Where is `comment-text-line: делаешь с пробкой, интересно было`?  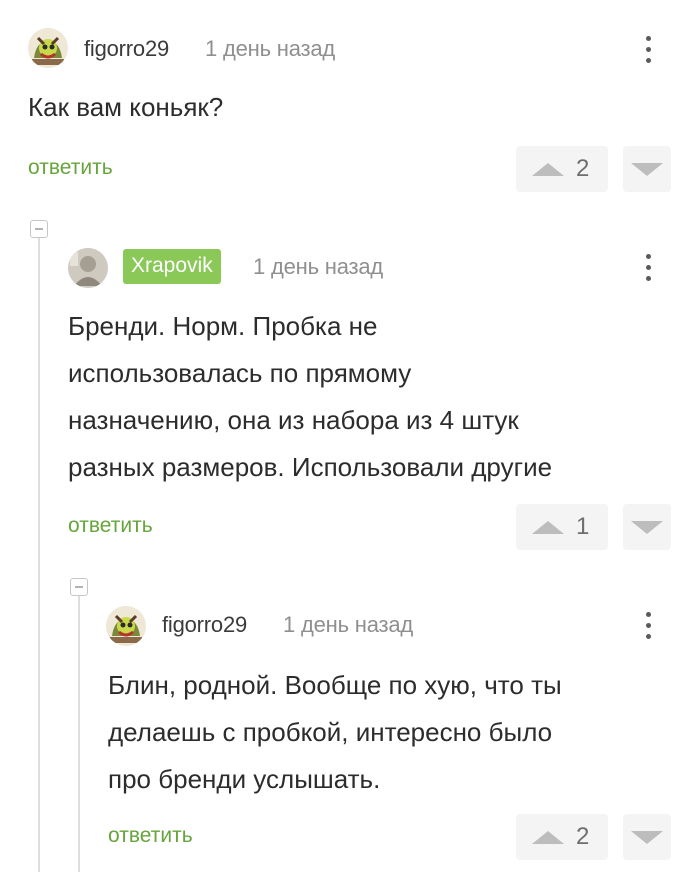
comment-text-line: делаешь с пробкой, интересно было is located at coordinates (330, 732).